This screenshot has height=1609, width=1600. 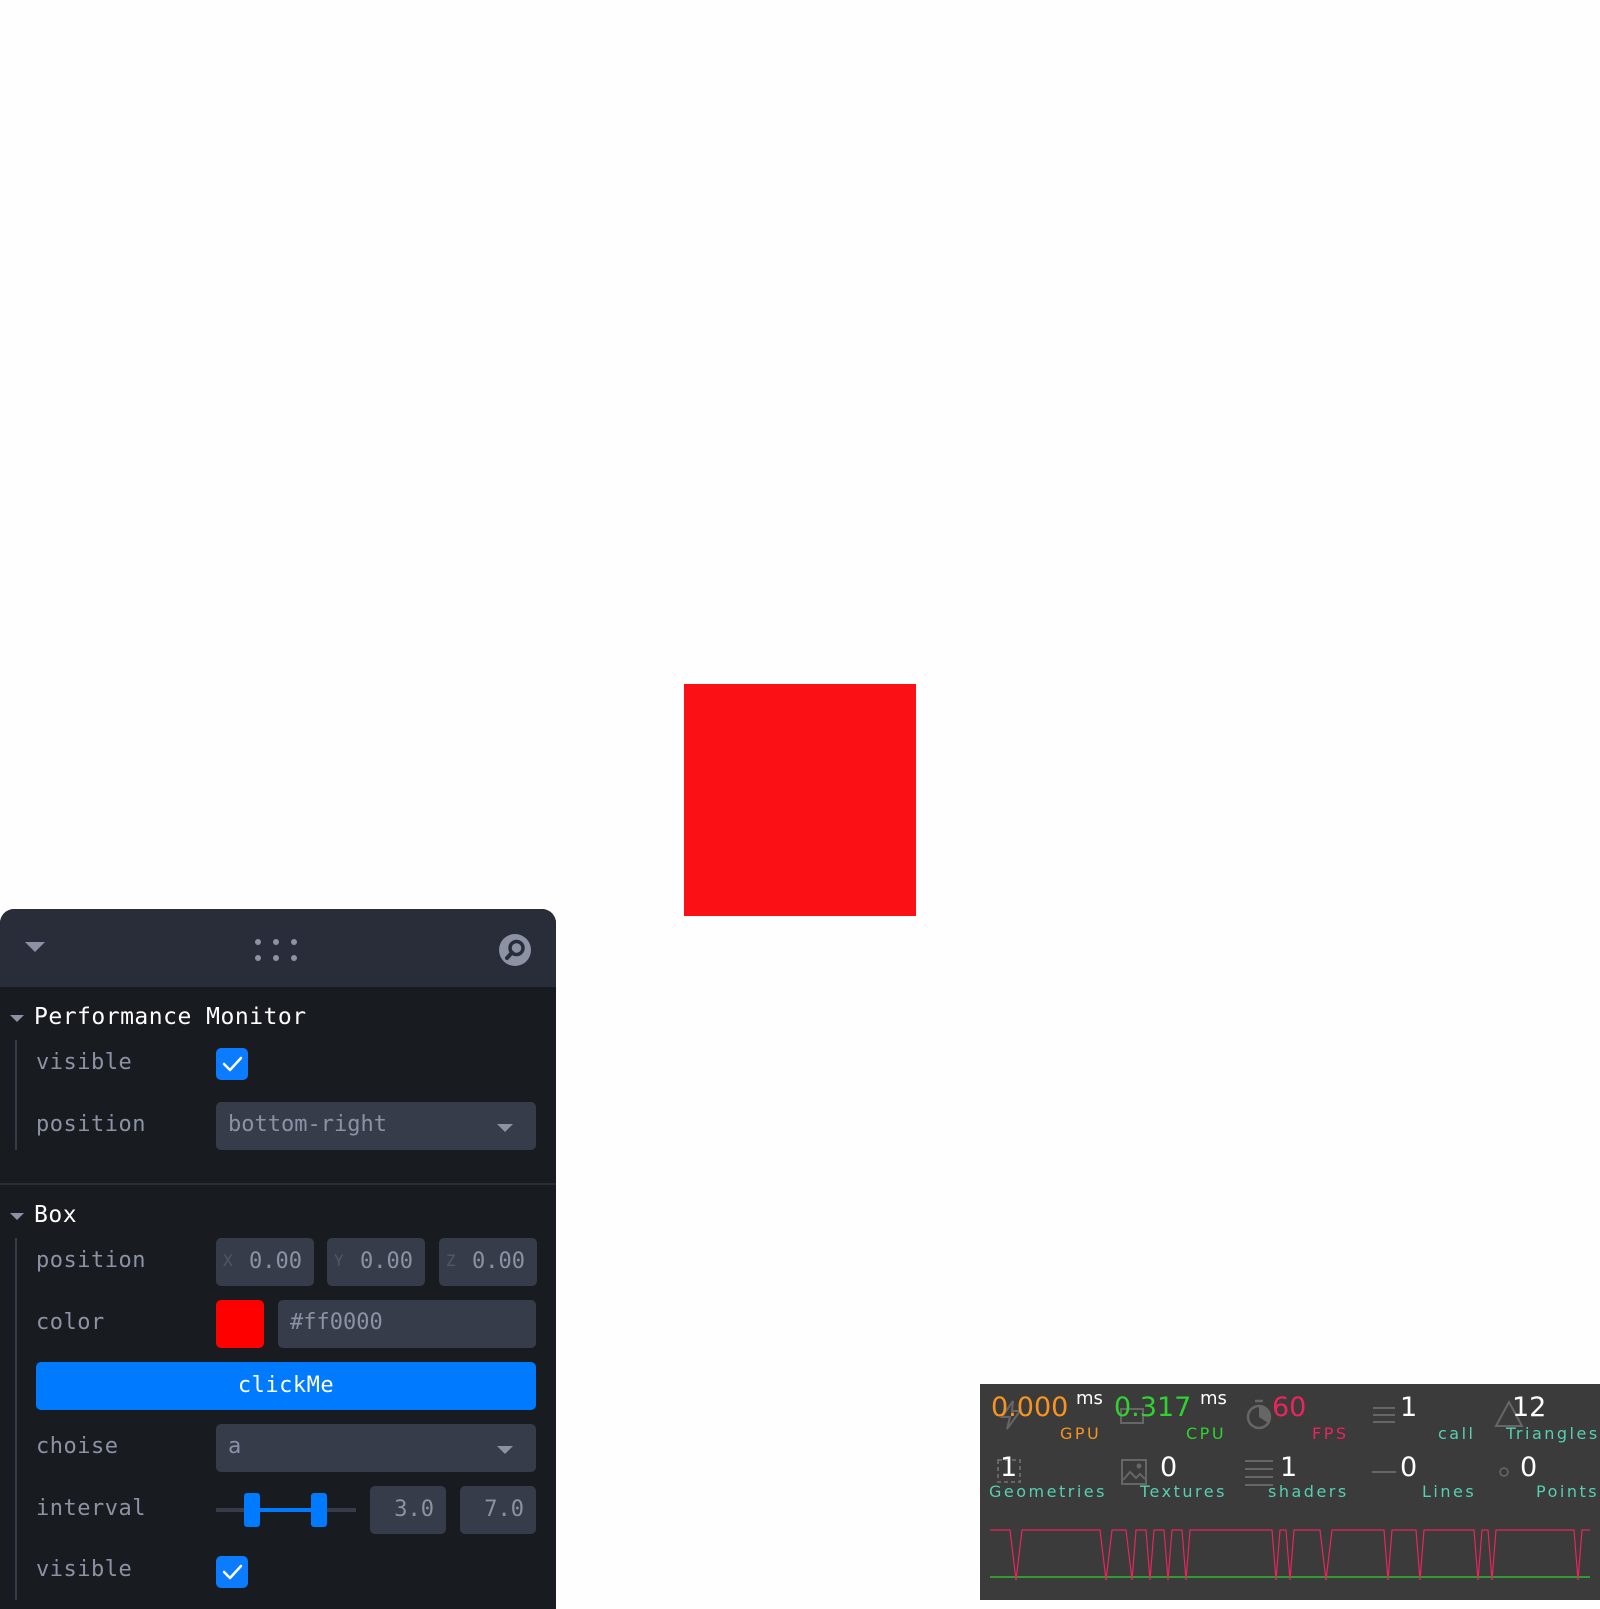 I want to click on color-swatch, so click(x=240, y=1324).